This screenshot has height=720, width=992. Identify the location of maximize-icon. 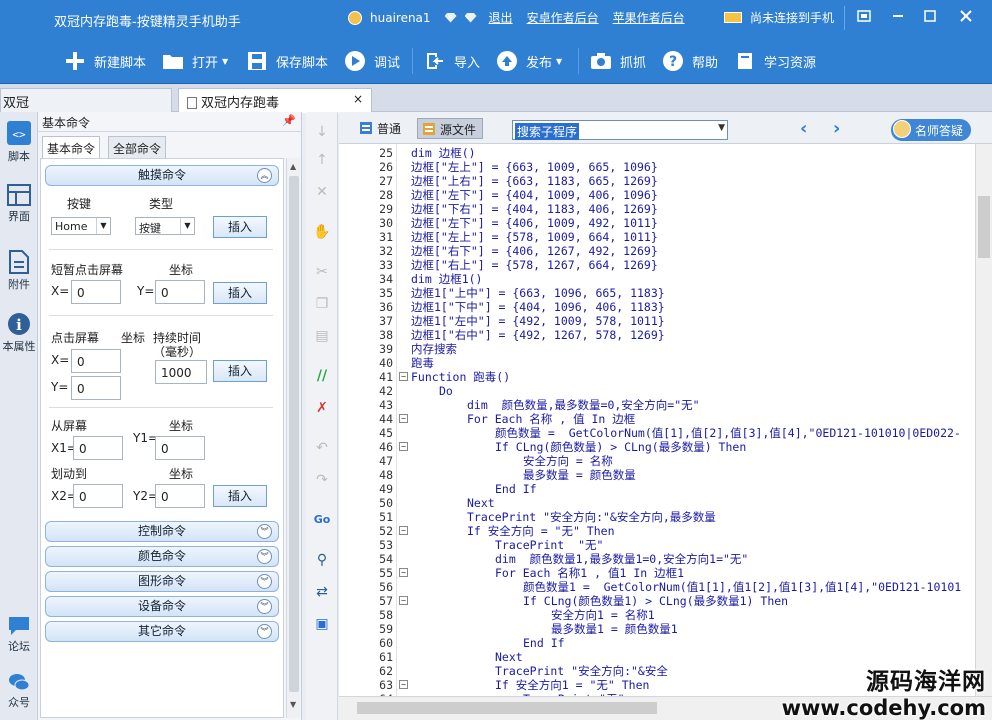
(930, 18).